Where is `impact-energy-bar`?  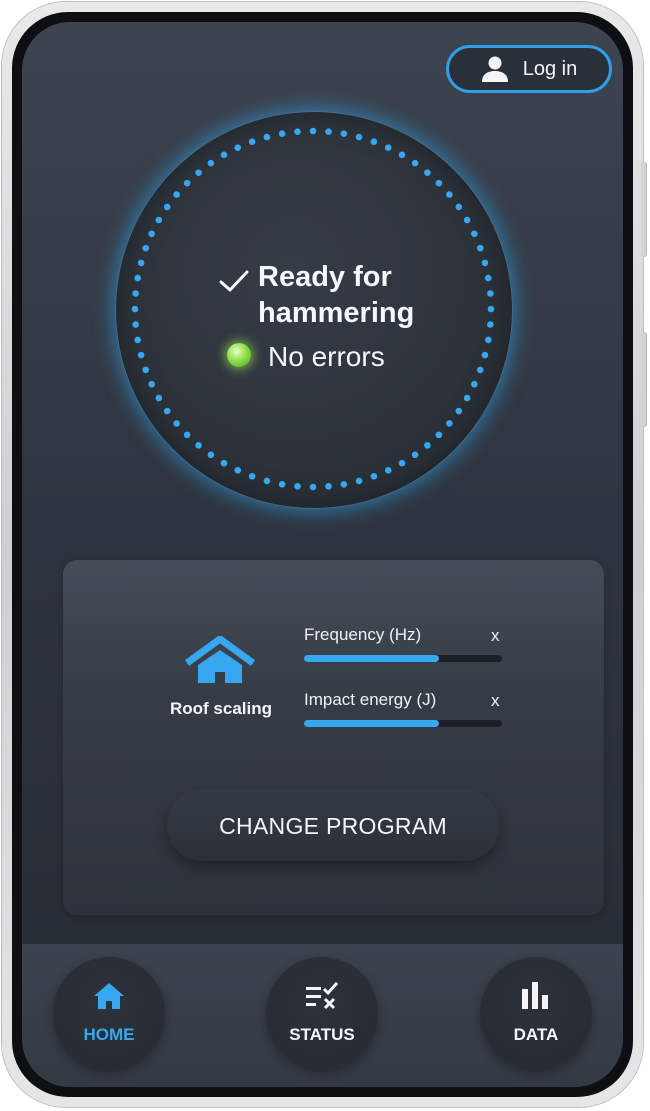
impact-energy-bar is located at coordinates (403, 723).